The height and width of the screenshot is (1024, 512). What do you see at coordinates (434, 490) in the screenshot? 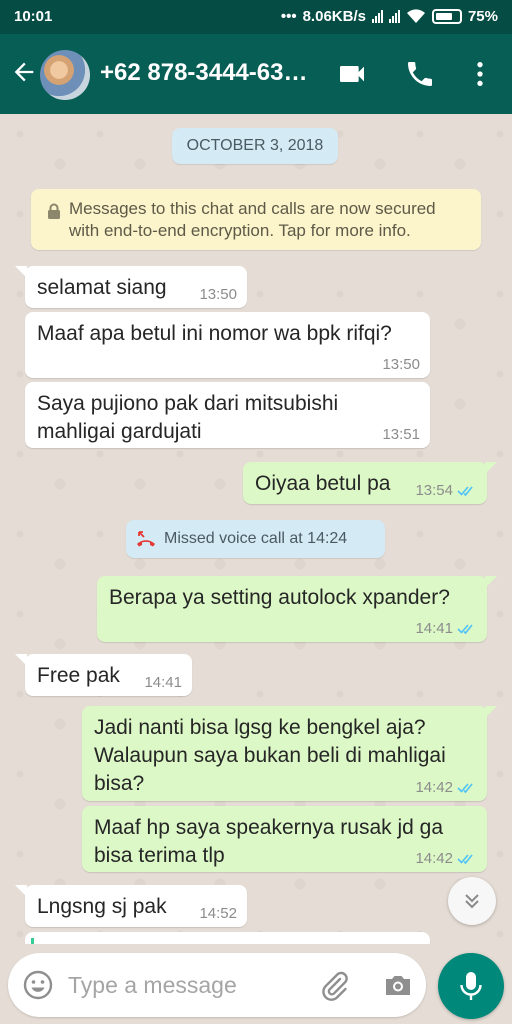
I see `message-time: 13:54` at bounding box center [434, 490].